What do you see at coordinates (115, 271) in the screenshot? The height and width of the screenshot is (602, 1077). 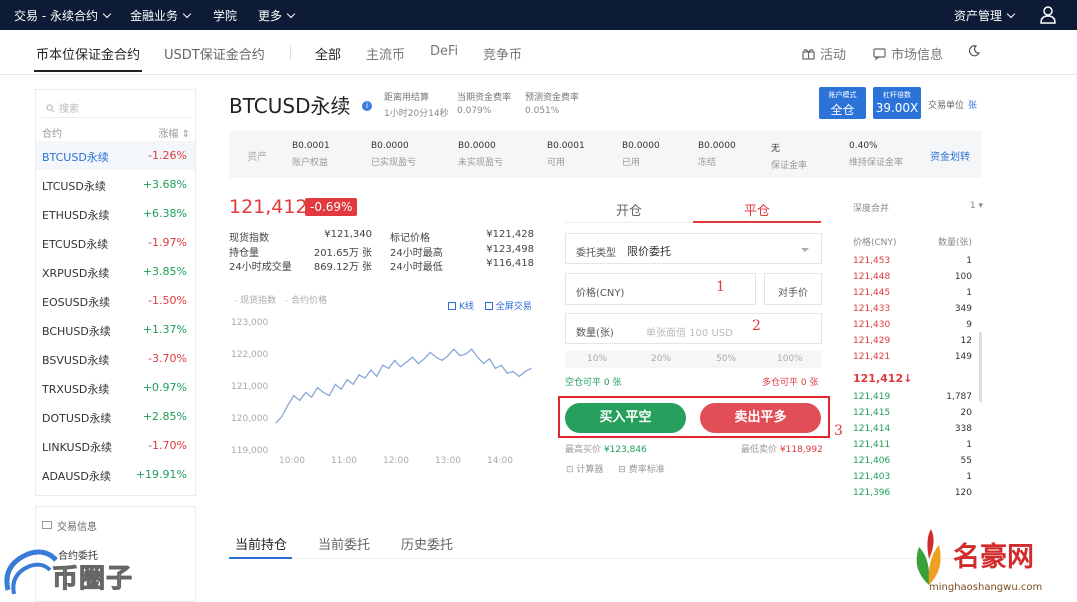 I see `sidebar-item: XRPUSD永续 +3.85%` at bounding box center [115, 271].